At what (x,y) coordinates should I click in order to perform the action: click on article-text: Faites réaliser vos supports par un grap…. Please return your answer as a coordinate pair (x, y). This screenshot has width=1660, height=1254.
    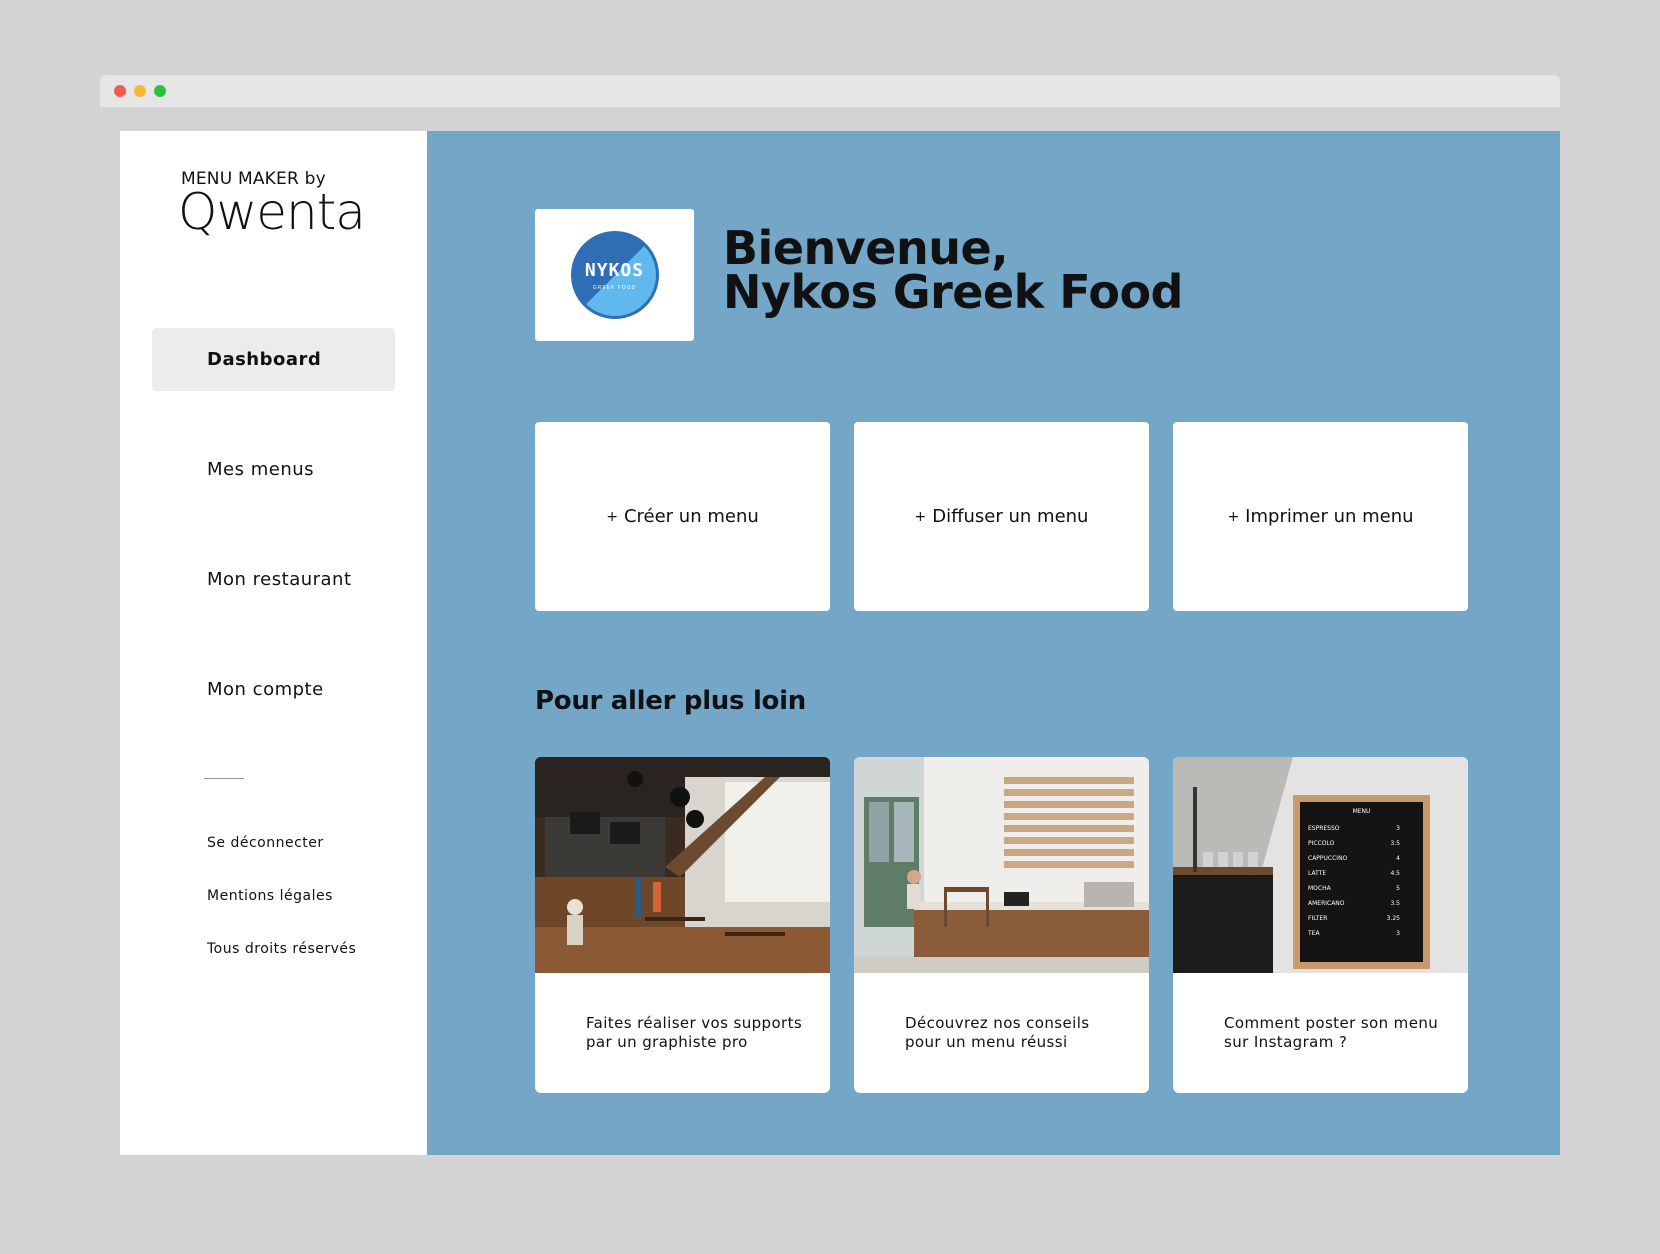
    Looking at the image, I should click on (694, 1032).